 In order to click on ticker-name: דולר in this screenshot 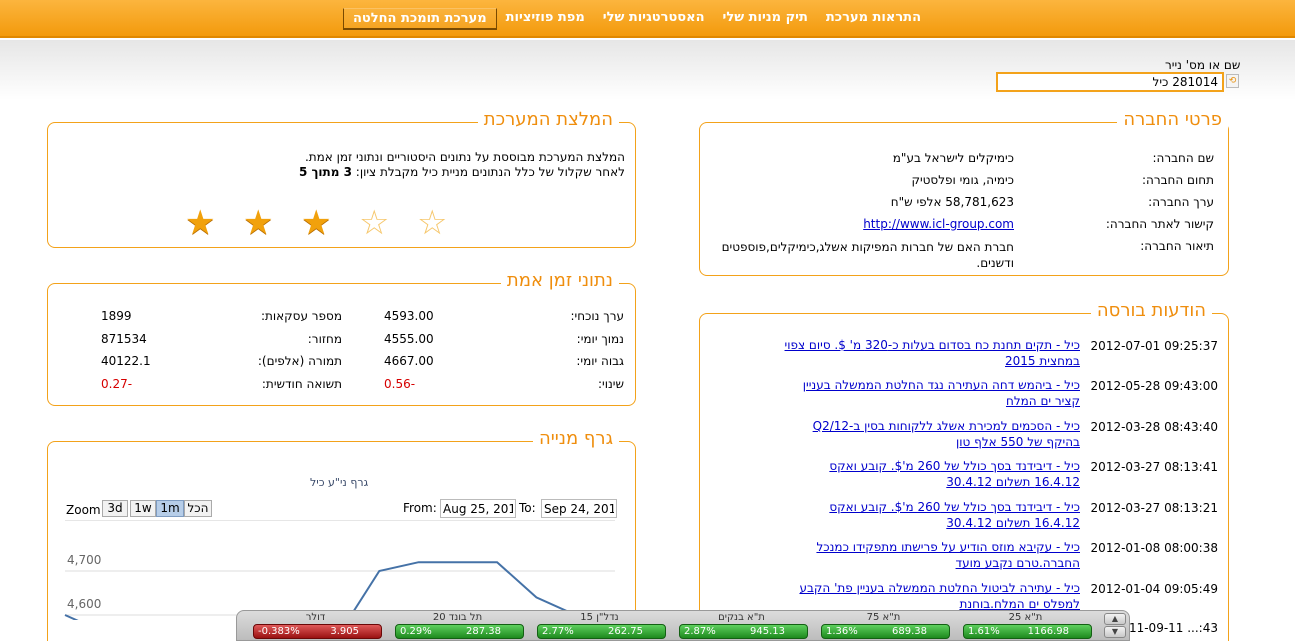, I will do `click(315, 617)`.